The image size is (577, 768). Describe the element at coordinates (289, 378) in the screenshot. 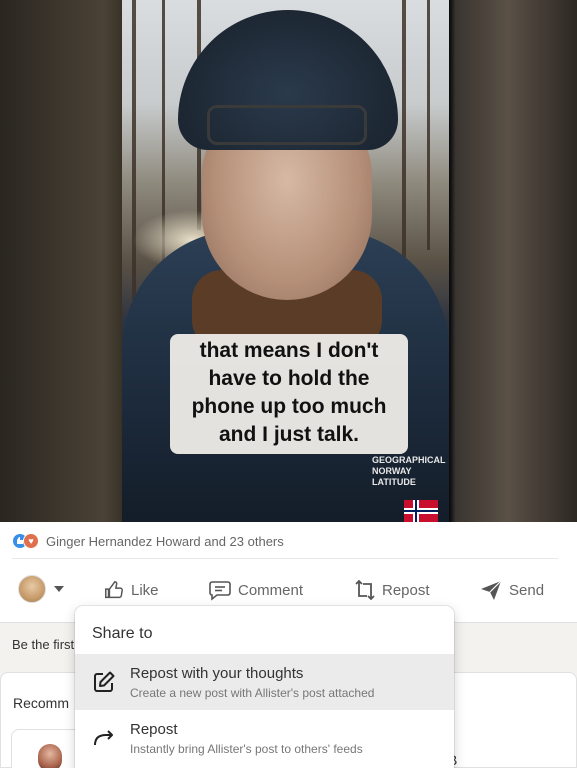

I see `caption-line: have to hold the` at that location.